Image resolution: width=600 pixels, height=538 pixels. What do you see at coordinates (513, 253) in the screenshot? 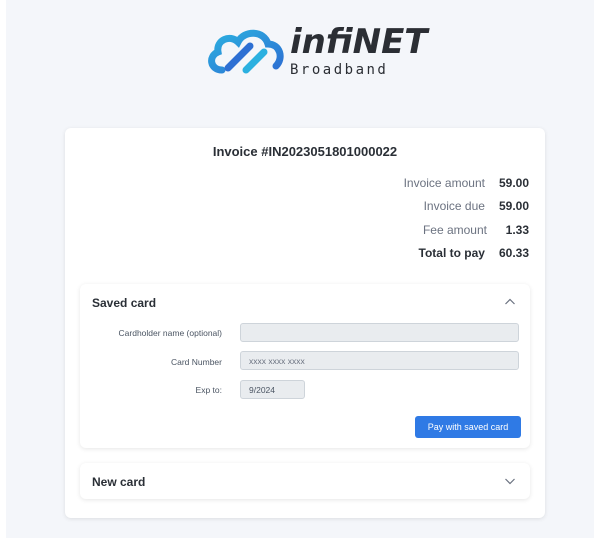
I see `total-to-pay-value: 60.33` at bounding box center [513, 253].